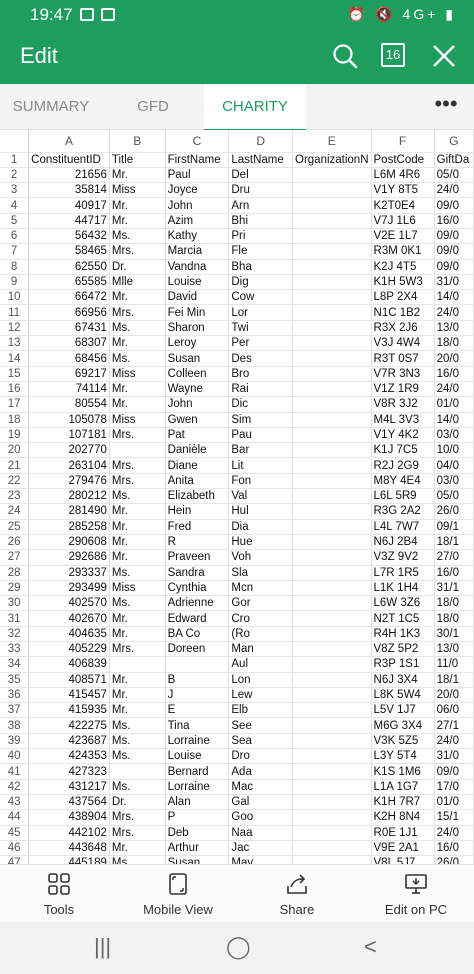  Describe the element at coordinates (15, 787) in the screenshot. I see `row-number: 42` at that location.